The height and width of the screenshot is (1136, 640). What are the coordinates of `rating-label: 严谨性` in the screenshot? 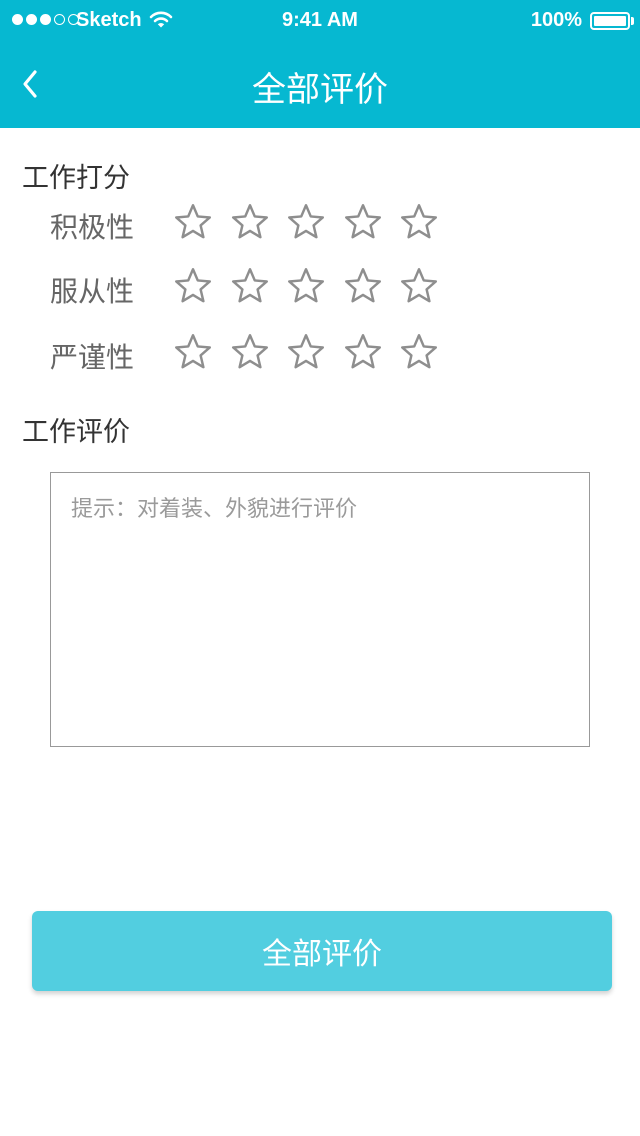 It's located at (92, 357).